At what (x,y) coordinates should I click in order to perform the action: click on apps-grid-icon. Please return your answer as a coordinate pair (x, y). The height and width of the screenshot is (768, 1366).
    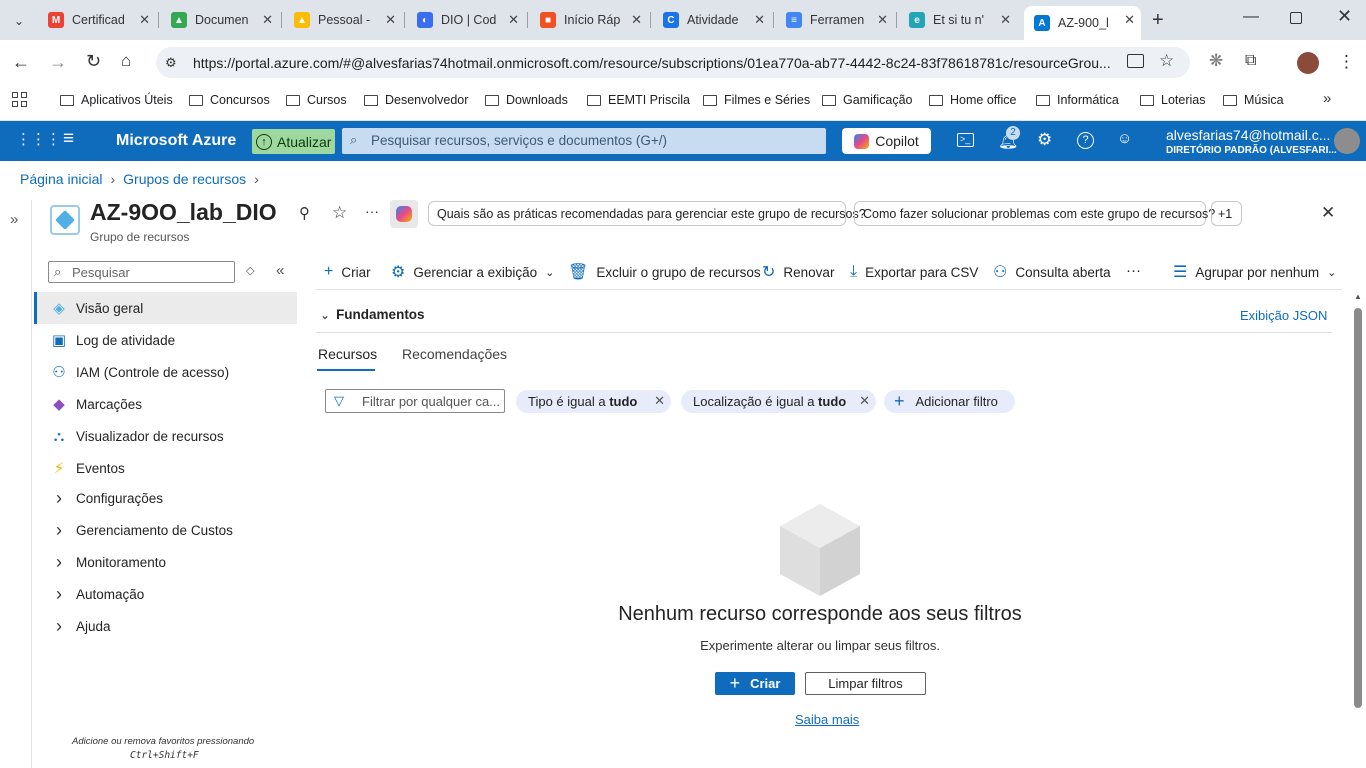
    Looking at the image, I should click on (19, 99).